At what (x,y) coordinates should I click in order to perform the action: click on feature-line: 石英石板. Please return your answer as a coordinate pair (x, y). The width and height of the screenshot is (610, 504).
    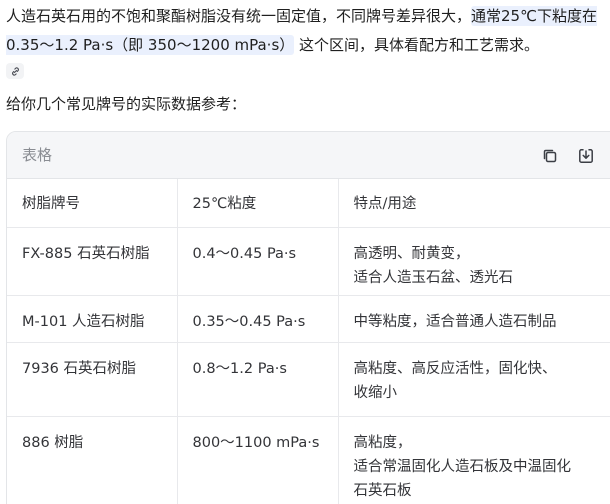
    Looking at the image, I should click on (382, 490).